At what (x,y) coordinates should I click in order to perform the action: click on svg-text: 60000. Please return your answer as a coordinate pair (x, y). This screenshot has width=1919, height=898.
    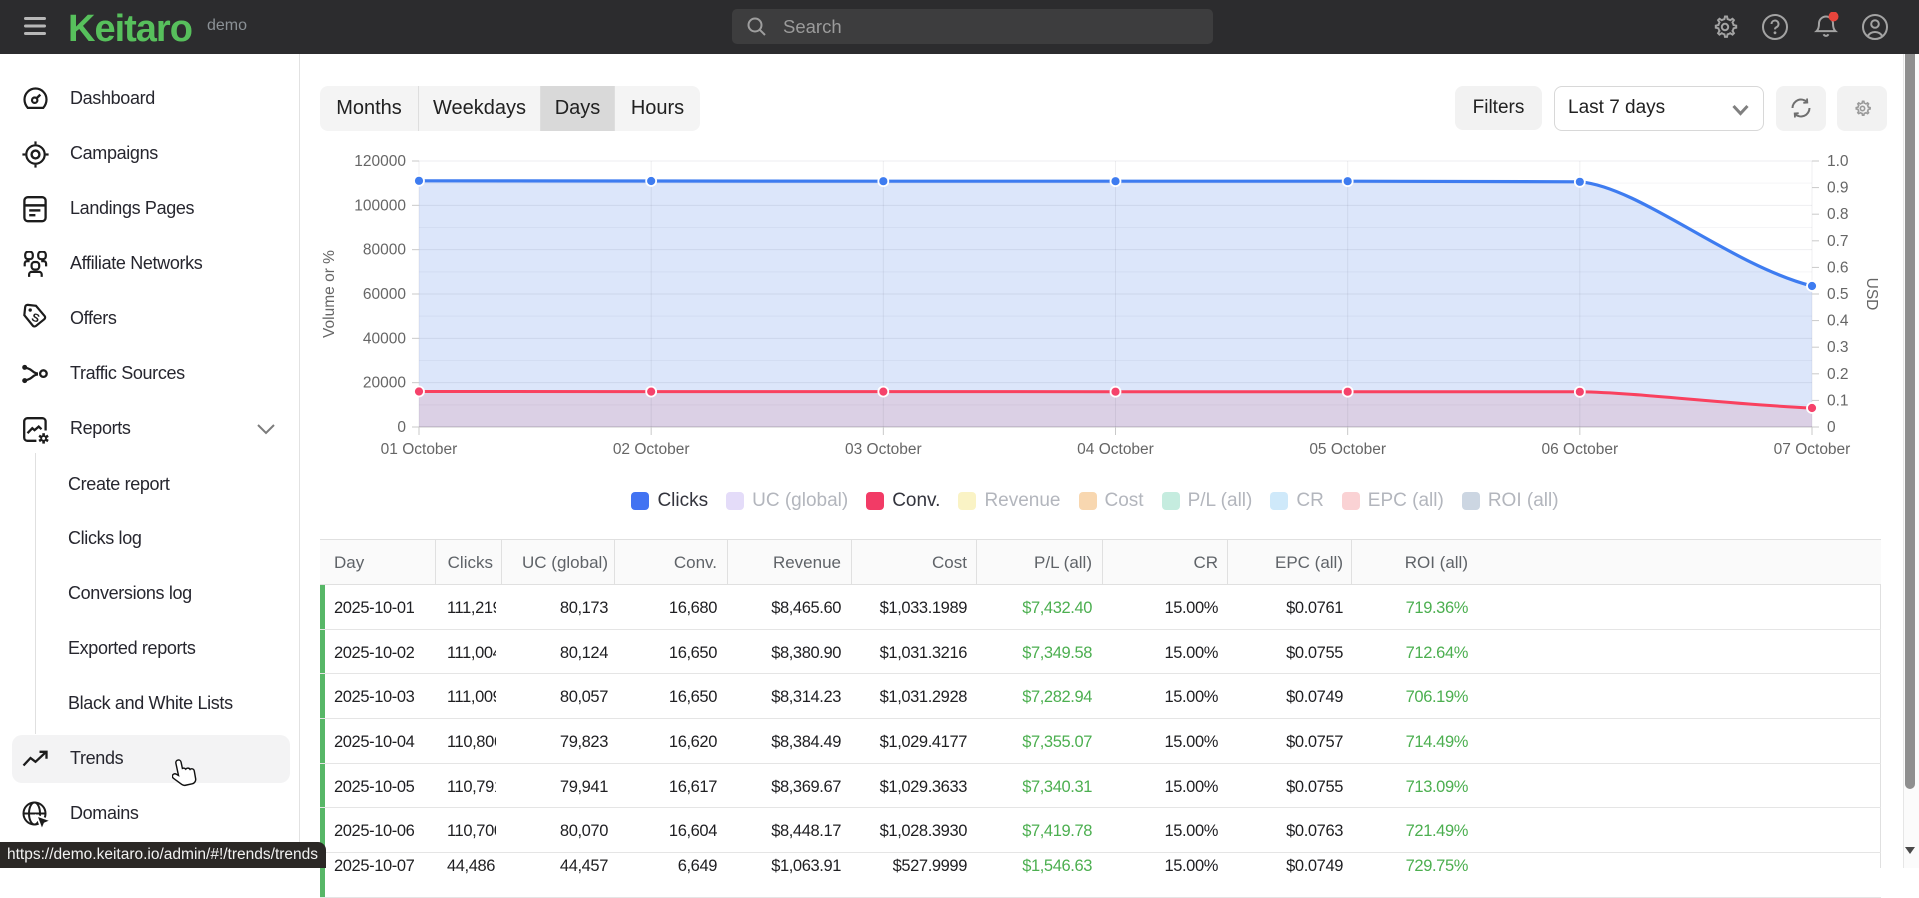
    Looking at the image, I should click on (384, 294).